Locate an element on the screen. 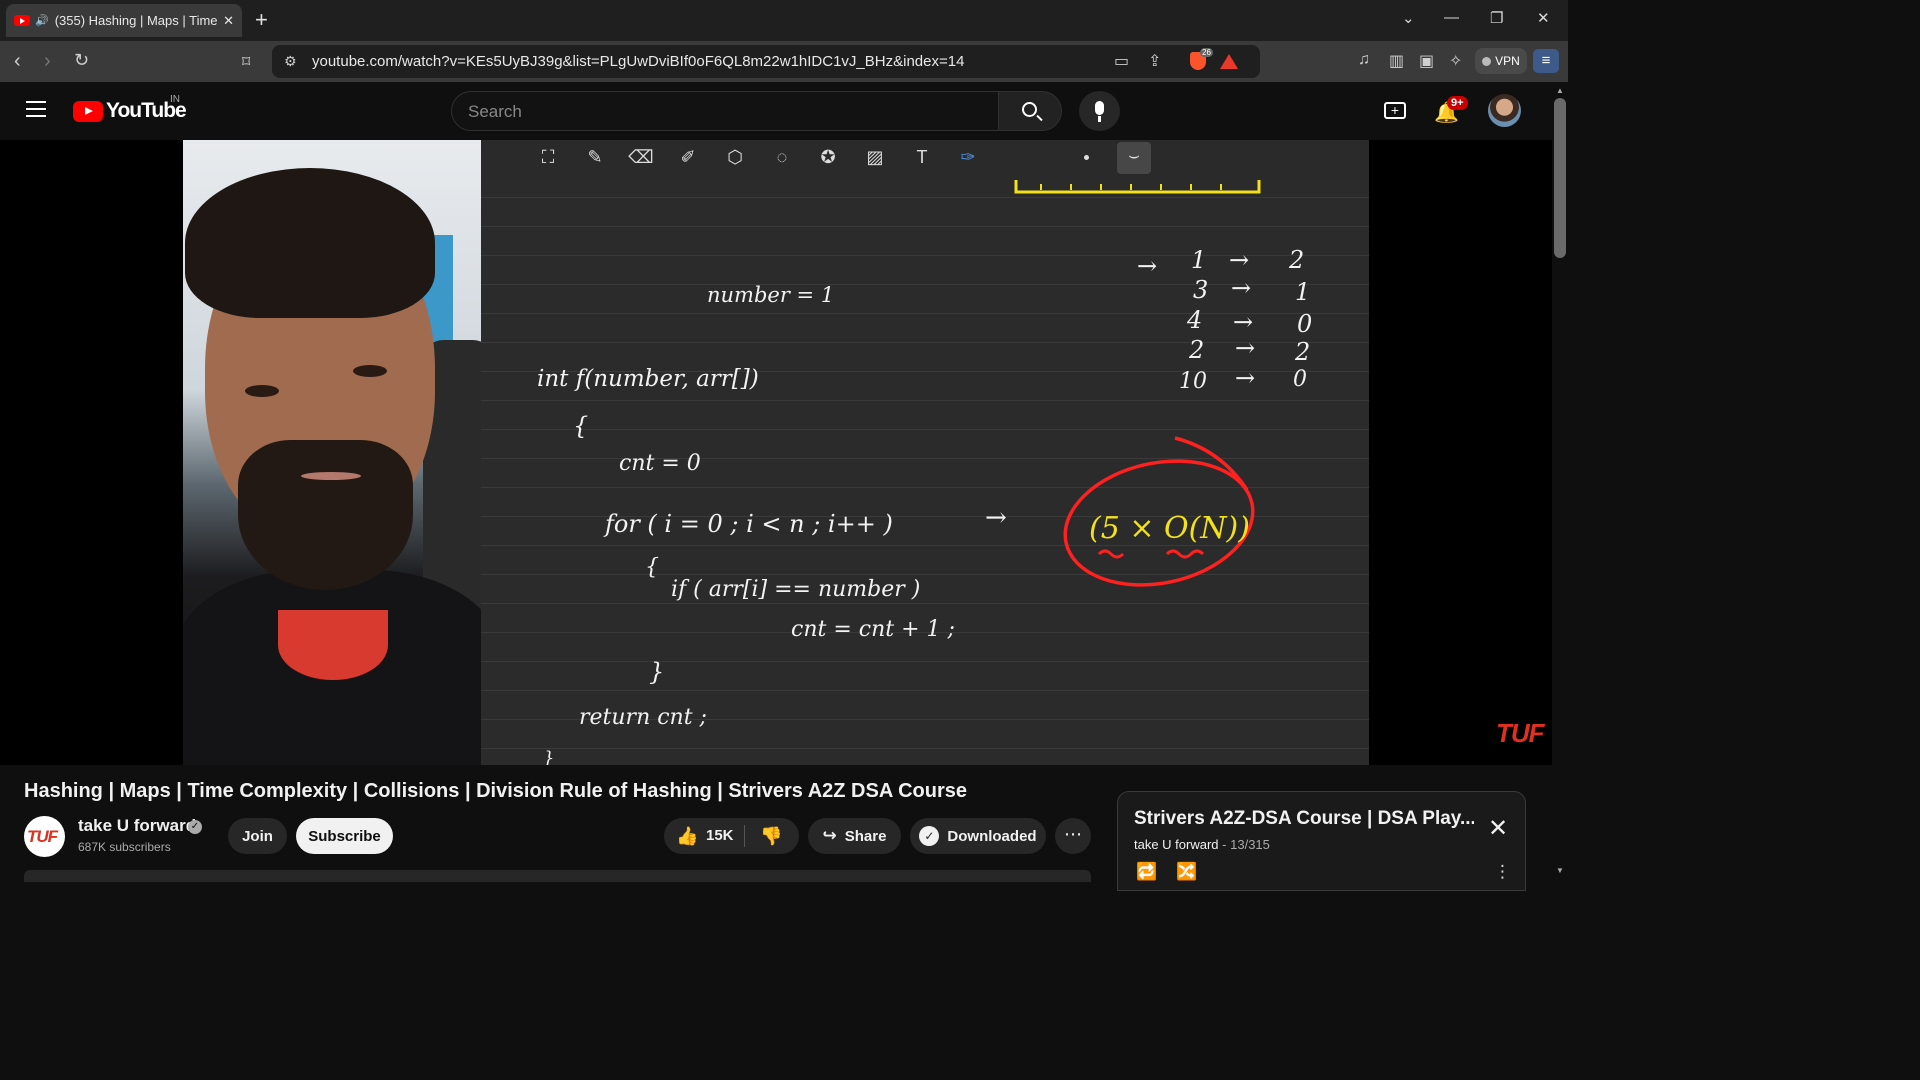 This screenshot has height=1080, width=1920. playlist-close-icon: ✕ is located at coordinates (1498, 828).